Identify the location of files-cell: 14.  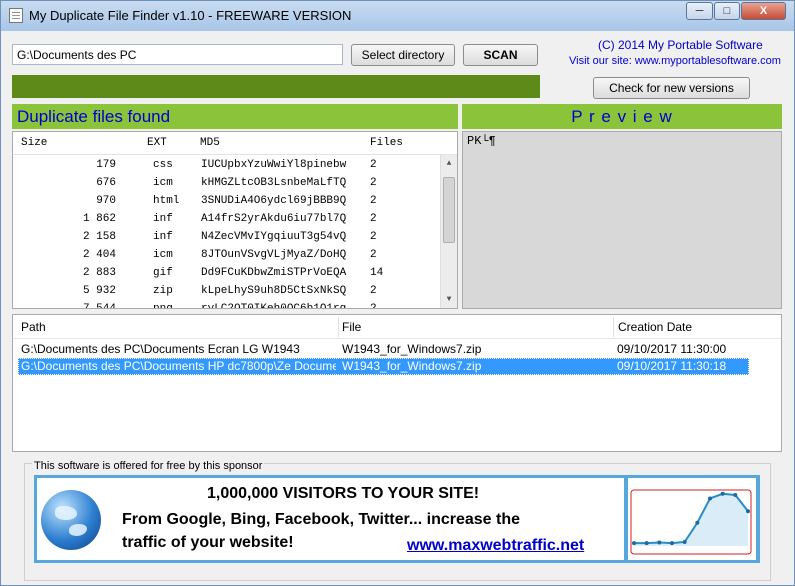
(377, 273).